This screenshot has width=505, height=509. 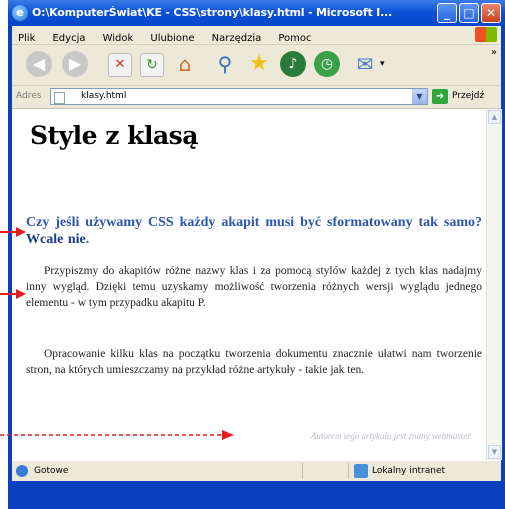 I want to click on mail-icon: ✉, so click(x=365, y=64).